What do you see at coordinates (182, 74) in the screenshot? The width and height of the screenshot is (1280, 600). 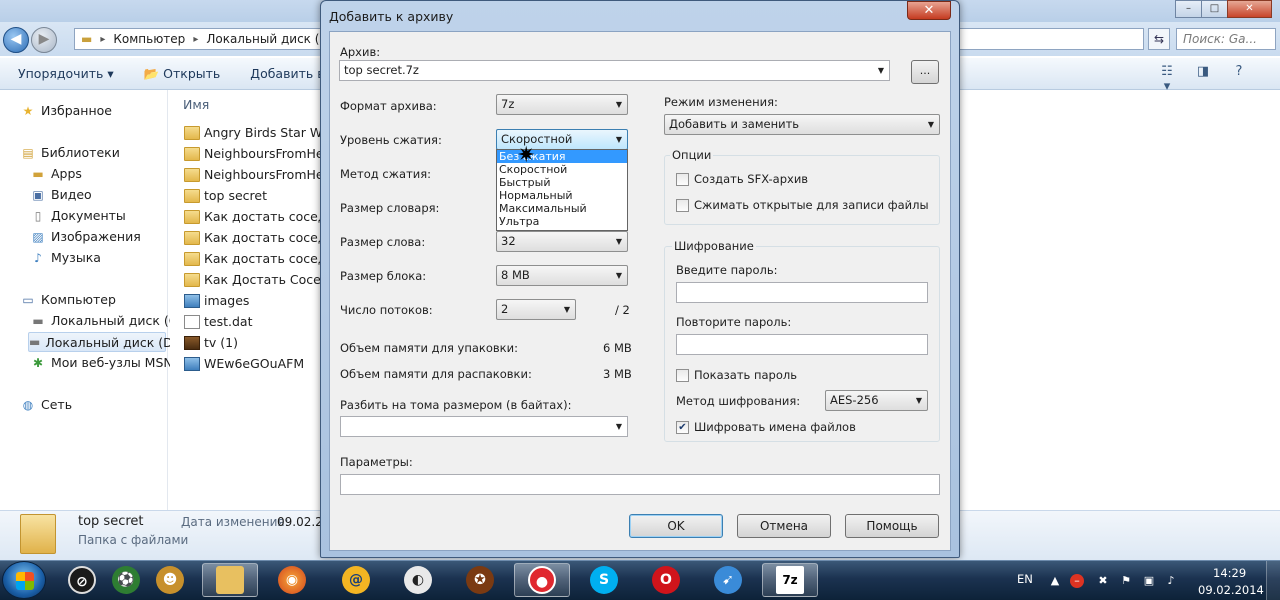 I see `open-button: 📂 Открыть` at bounding box center [182, 74].